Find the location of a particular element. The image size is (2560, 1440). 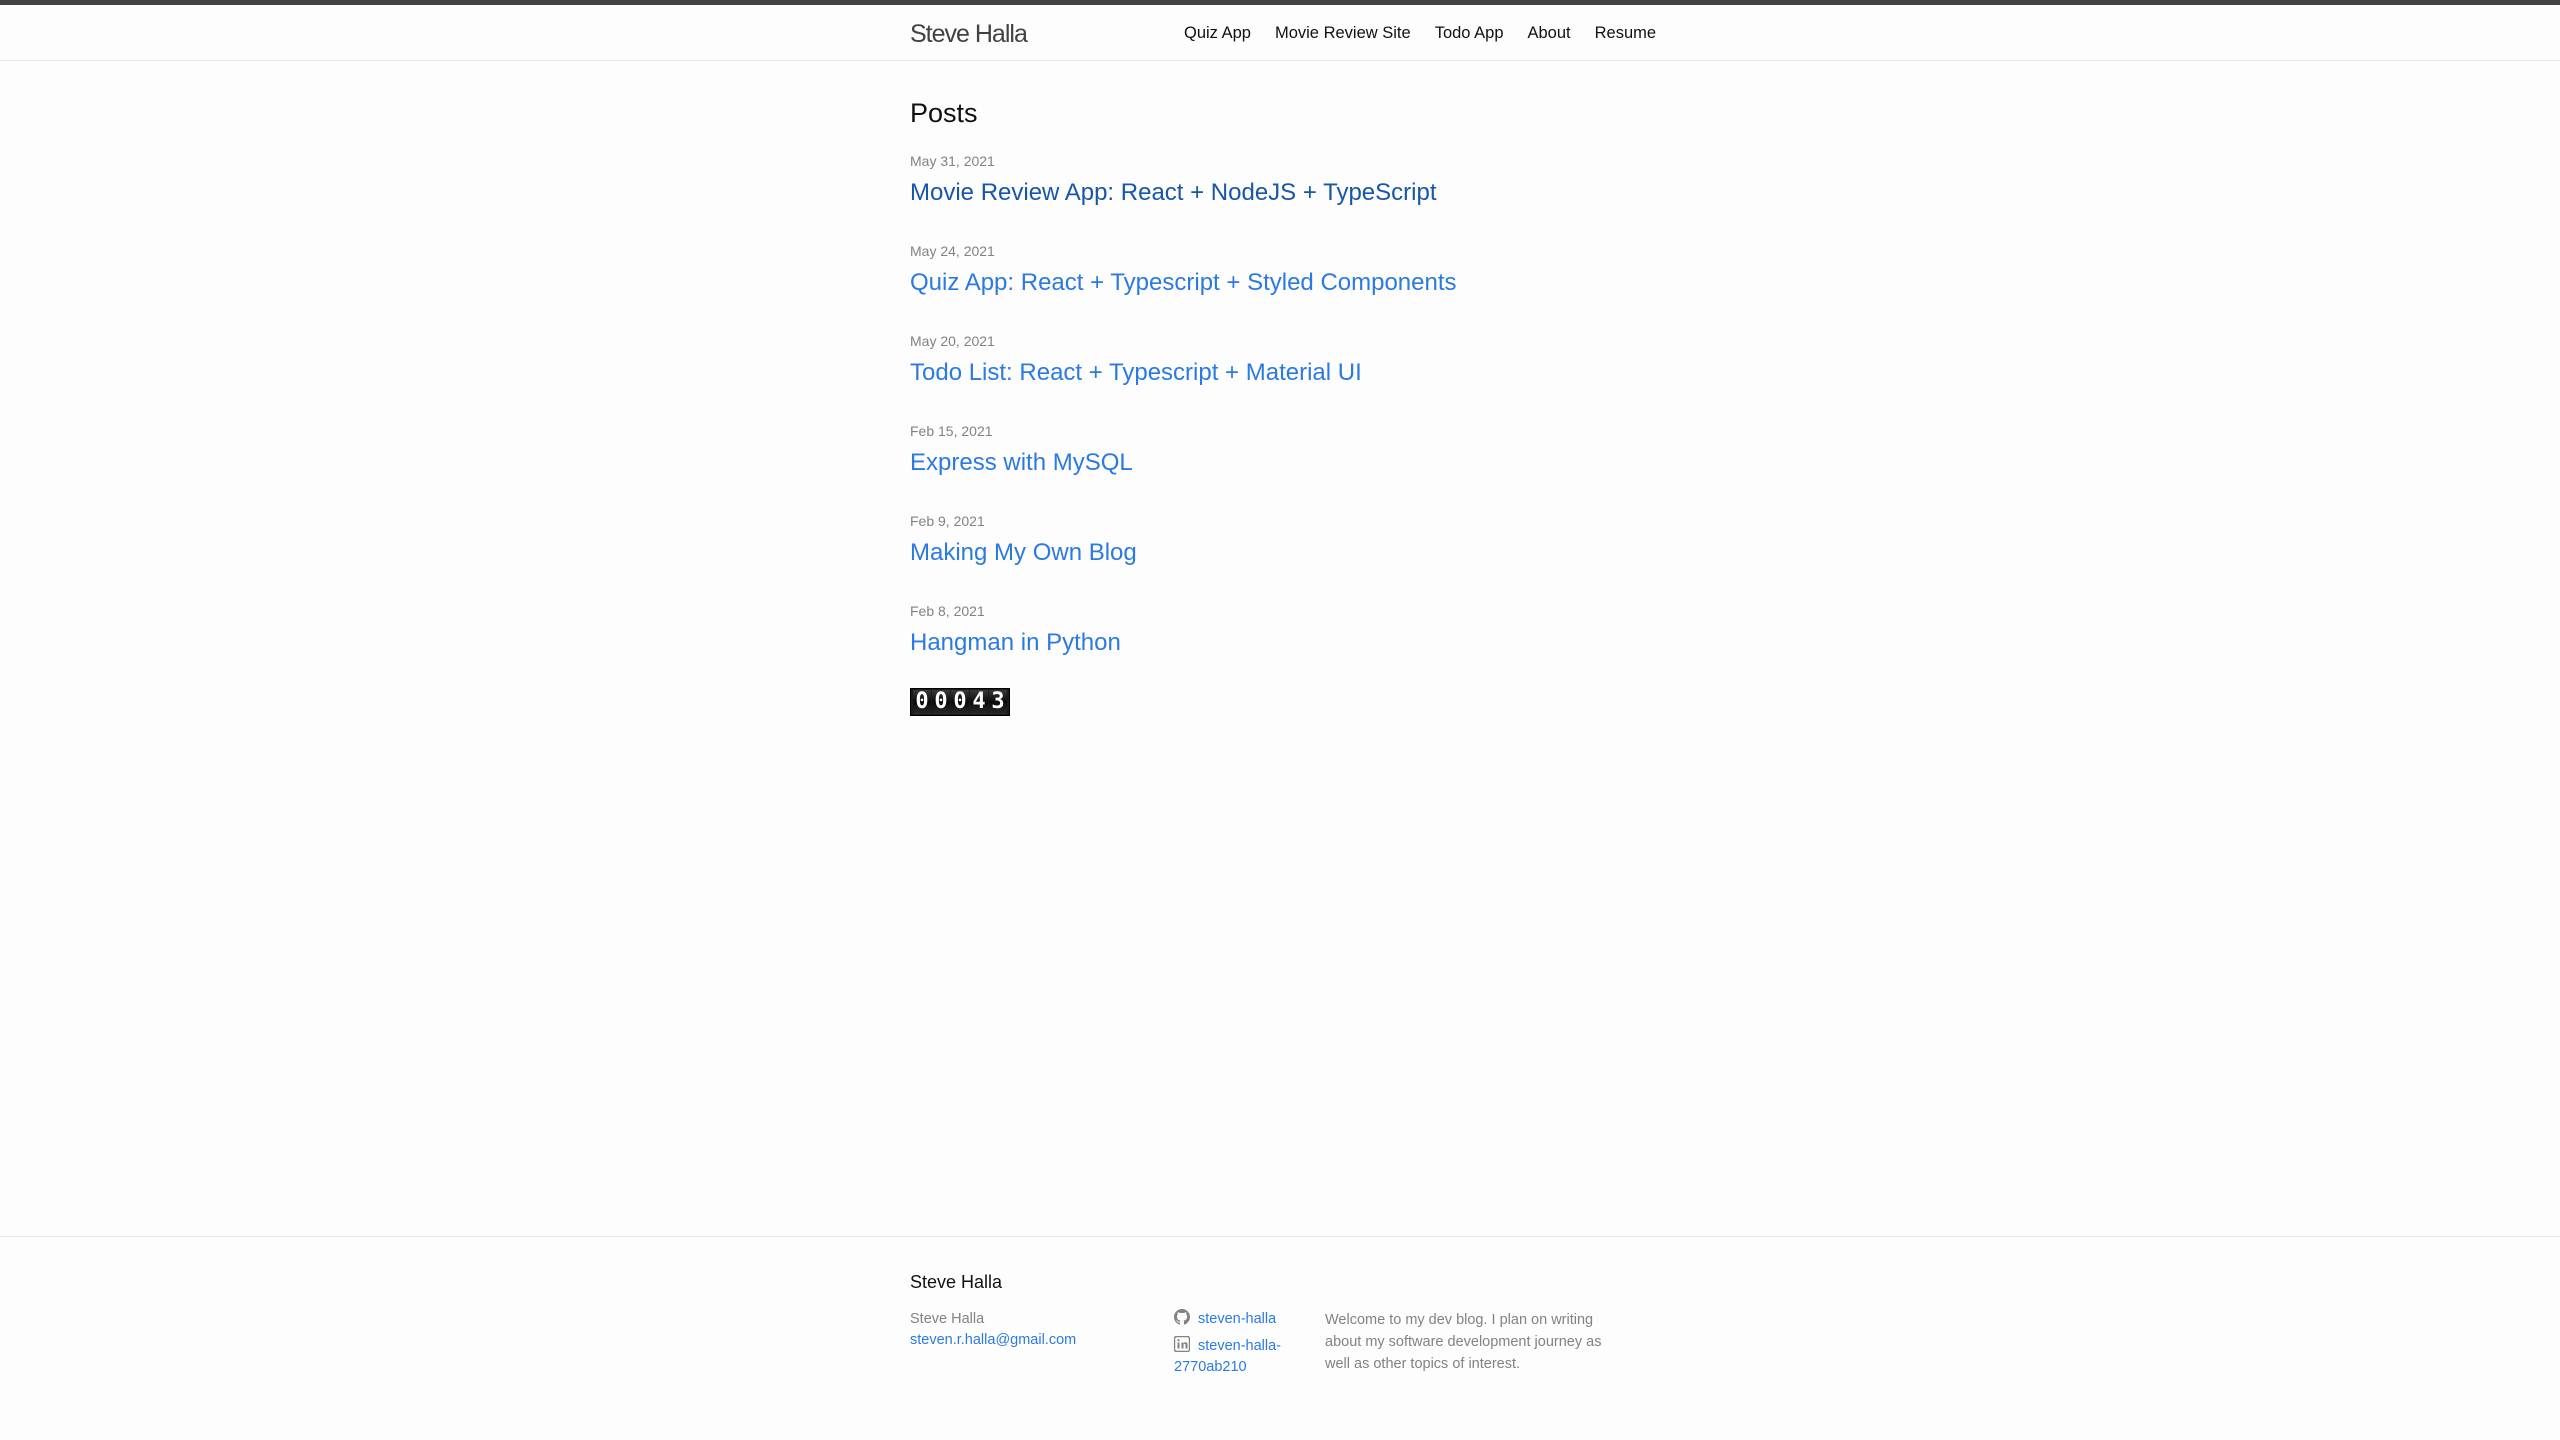

hit-counter: 0 0 0 4 3 is located at coordinates (960, 702).